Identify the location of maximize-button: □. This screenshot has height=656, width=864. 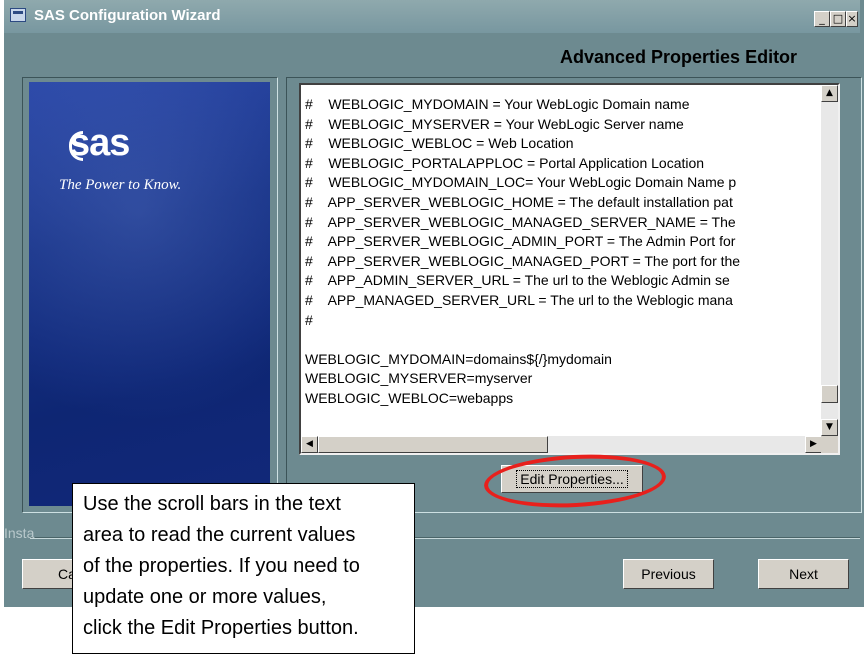
(838, 19).